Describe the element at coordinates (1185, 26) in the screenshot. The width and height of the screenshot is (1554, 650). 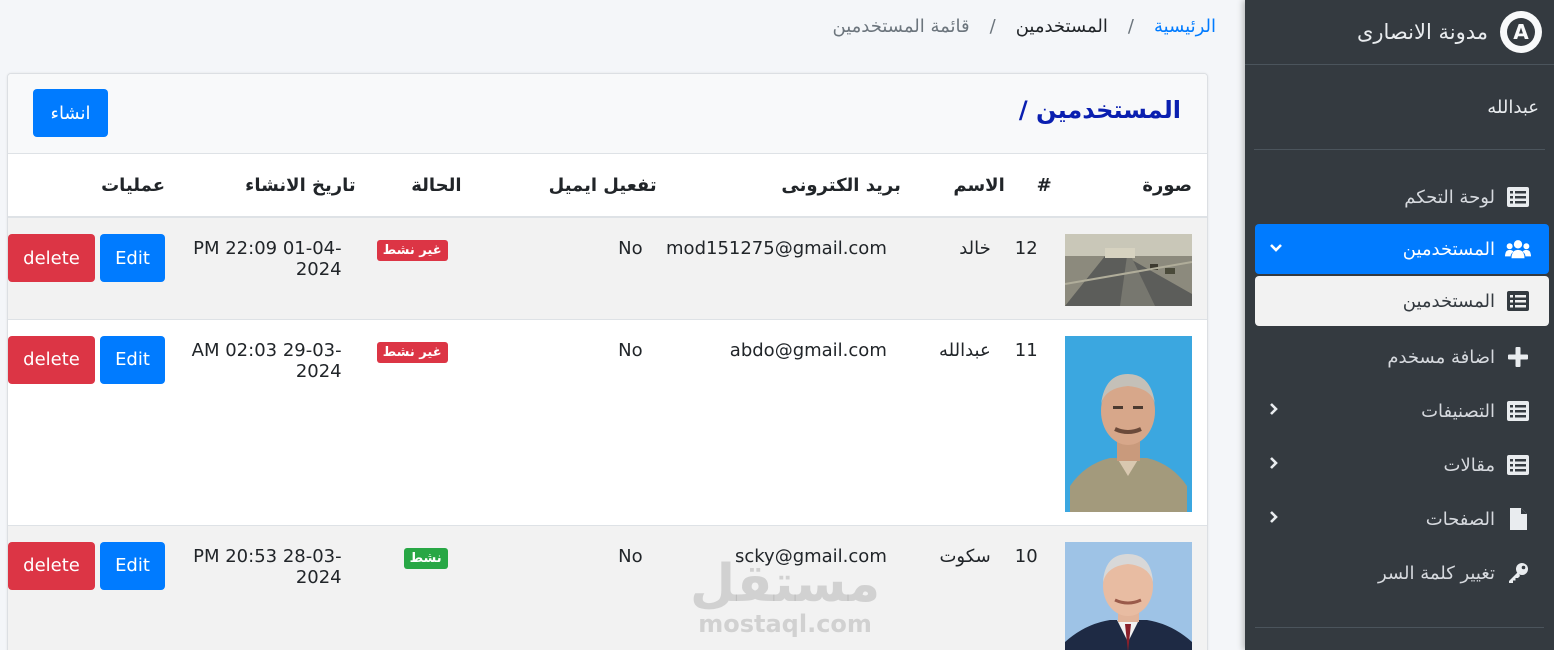
I see `breadcrumb-home-link: الرئيسية` at that location.